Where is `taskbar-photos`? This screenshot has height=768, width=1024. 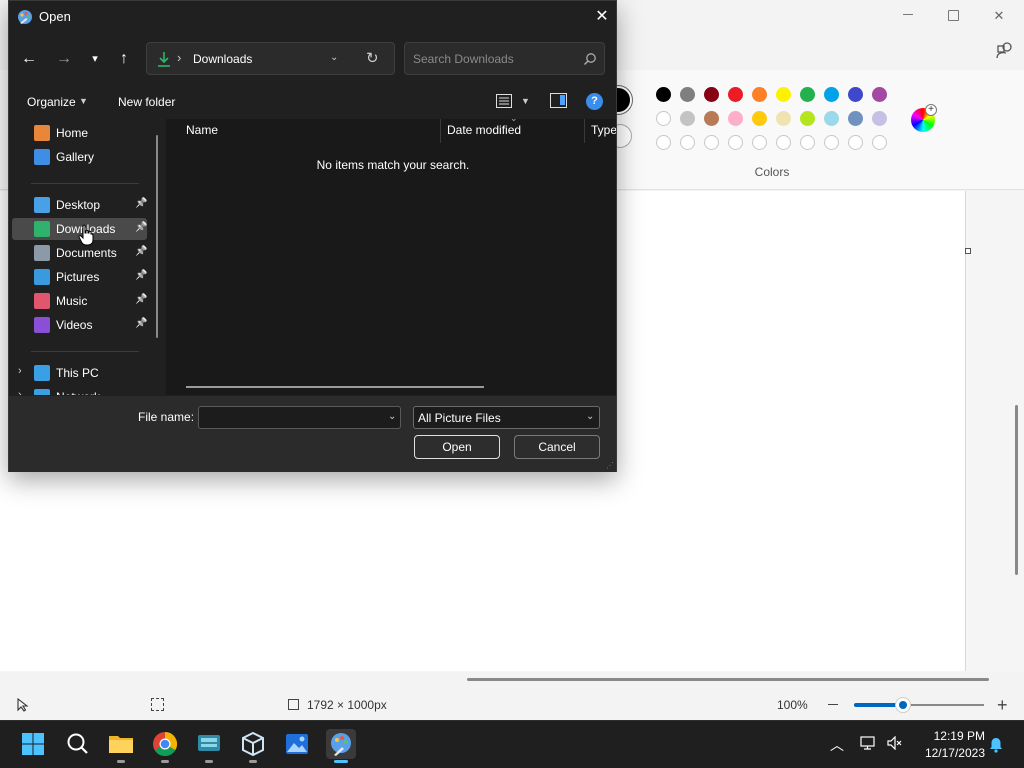
taskbar-photos is located at coordinates (297, 744).